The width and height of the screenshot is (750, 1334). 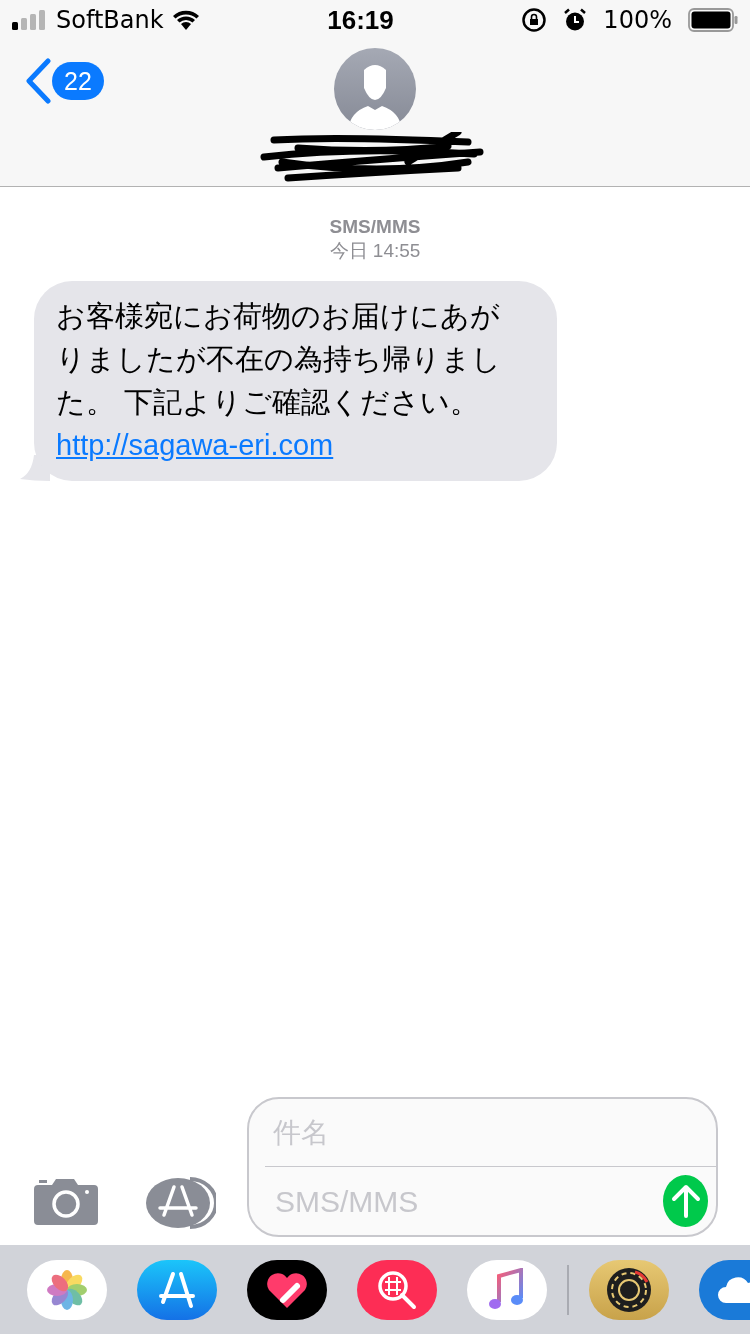 I want to click on message-link: http://sagawa-eri.com, so click(x=195, y=445).